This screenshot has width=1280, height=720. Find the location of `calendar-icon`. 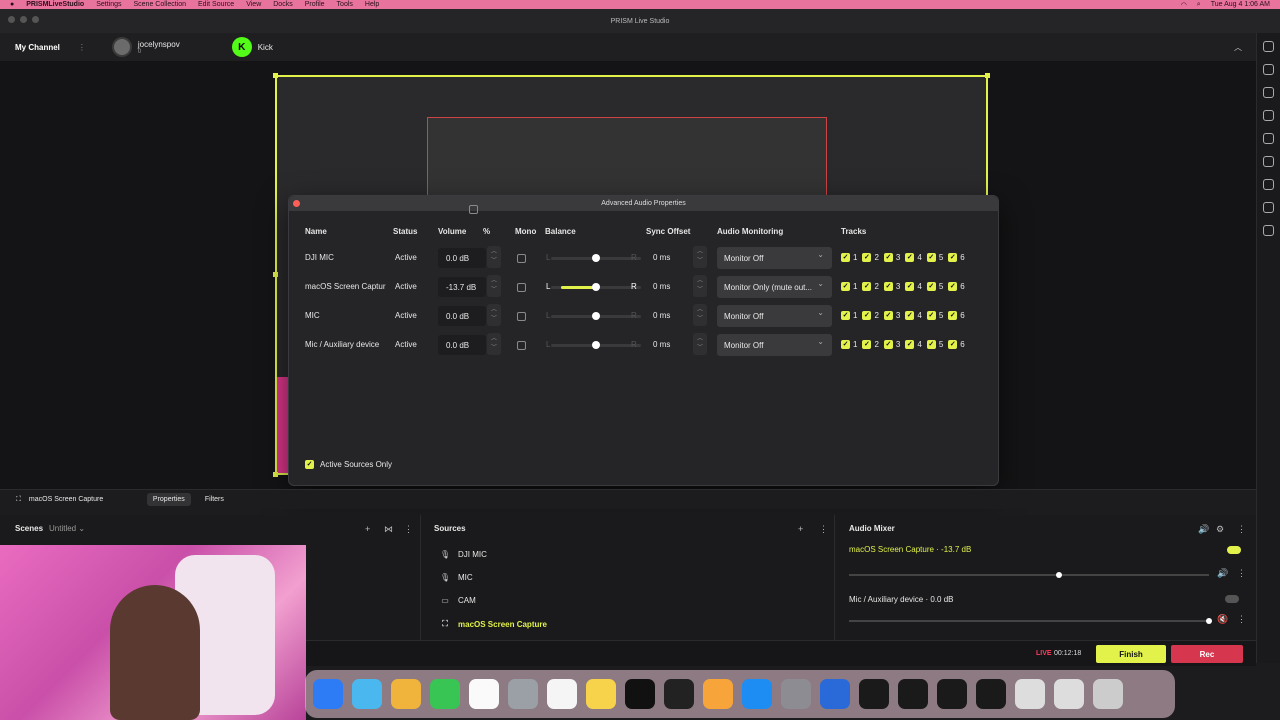

calendar-icon is located at coordinates (484, 694).